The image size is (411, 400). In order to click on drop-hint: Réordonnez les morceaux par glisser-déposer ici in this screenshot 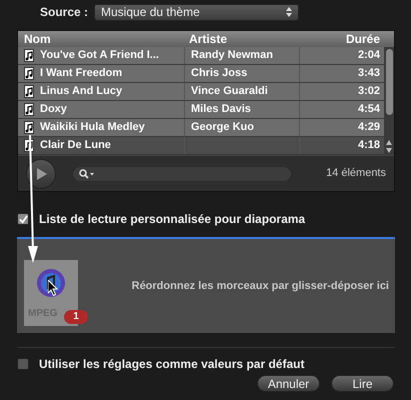, I will do `click(260, 286)`.